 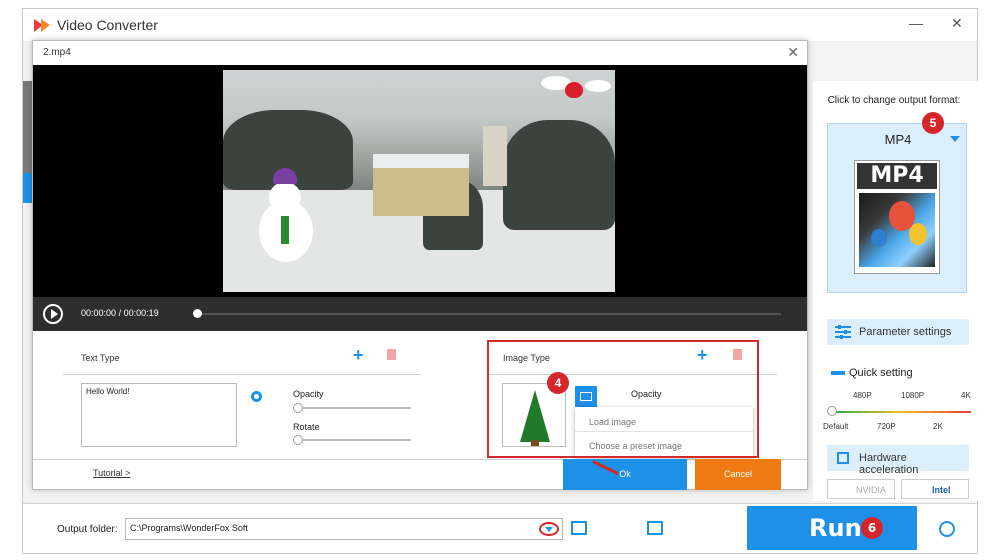 I want to click on text-type-label: Text Type, so click(x=100, y=358).